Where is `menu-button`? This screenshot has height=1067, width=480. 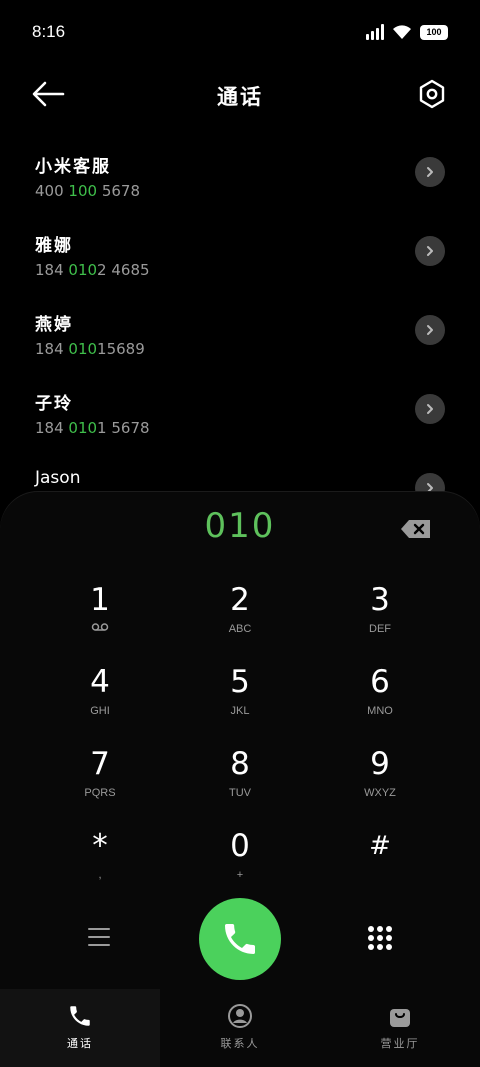
menu-button is located at coordinates (99, 938).